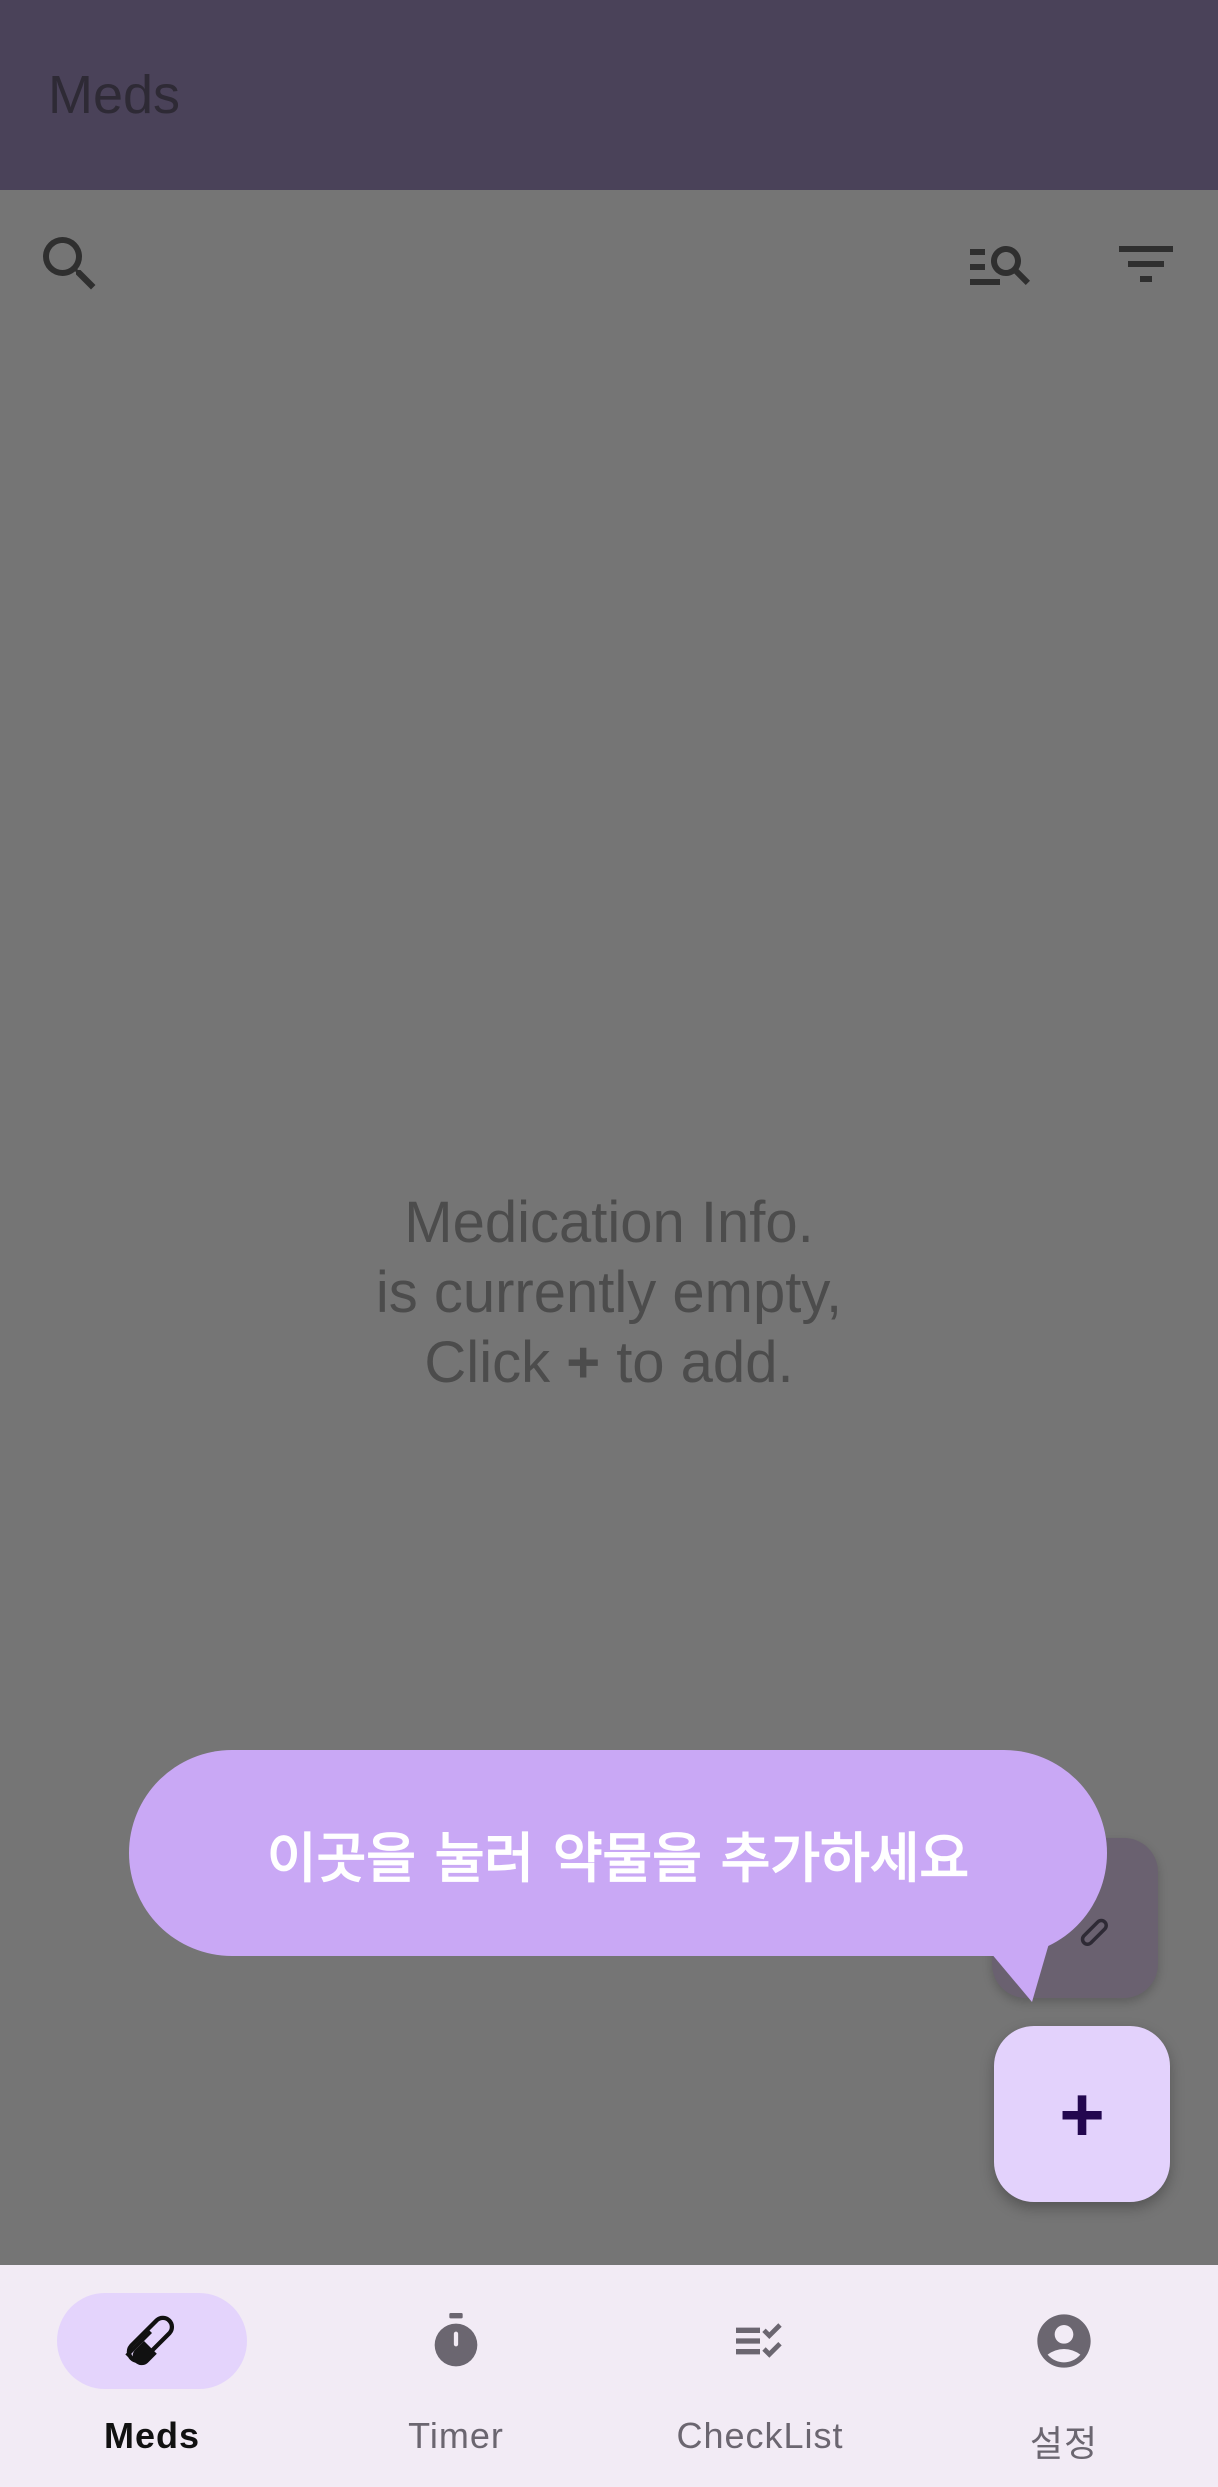 This screenshot has width=1218, height=2487. What do you see at coordinates (456, 2376) in the screenshot?
I see `nav-item-timer: Timer` at bounding box center [456, 2376].